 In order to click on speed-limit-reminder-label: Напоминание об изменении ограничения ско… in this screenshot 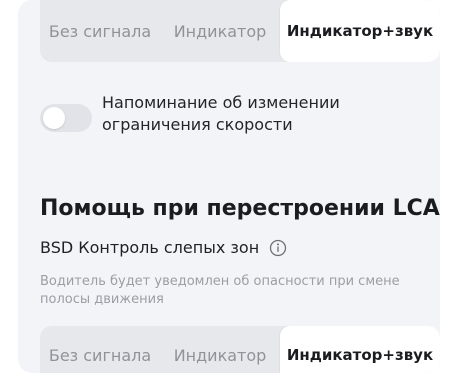, I will do `click(221, 113)`.